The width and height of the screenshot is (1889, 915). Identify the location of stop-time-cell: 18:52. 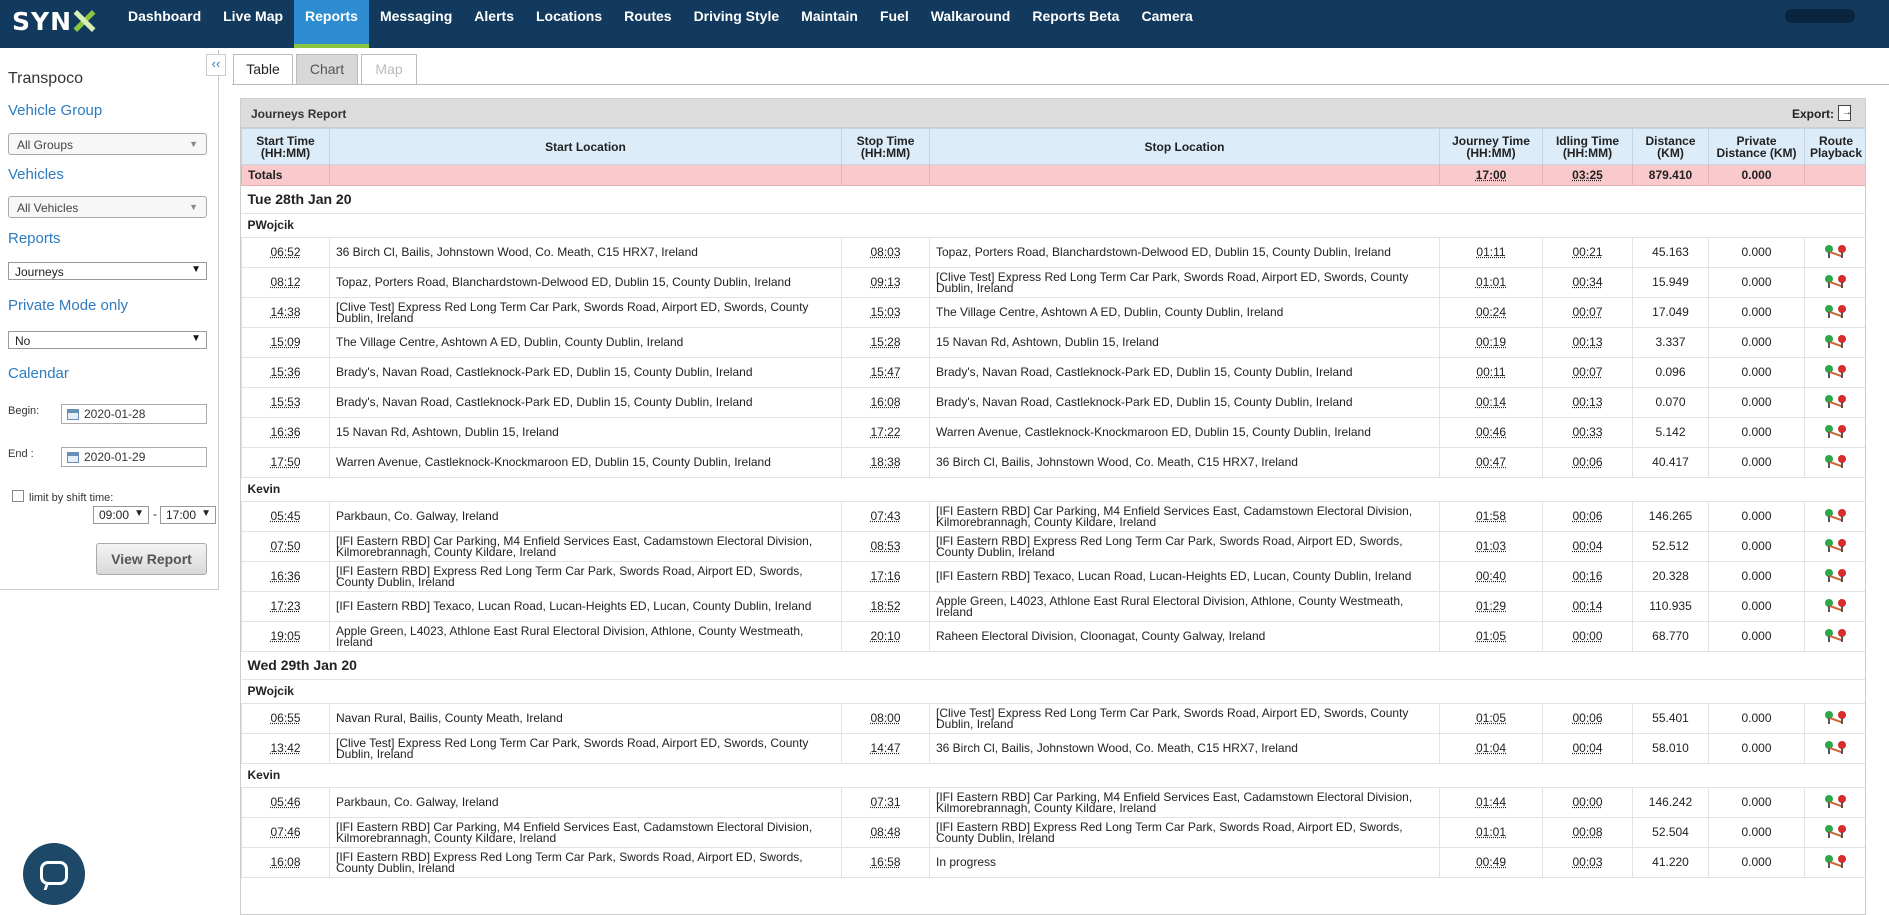
(885, 606).